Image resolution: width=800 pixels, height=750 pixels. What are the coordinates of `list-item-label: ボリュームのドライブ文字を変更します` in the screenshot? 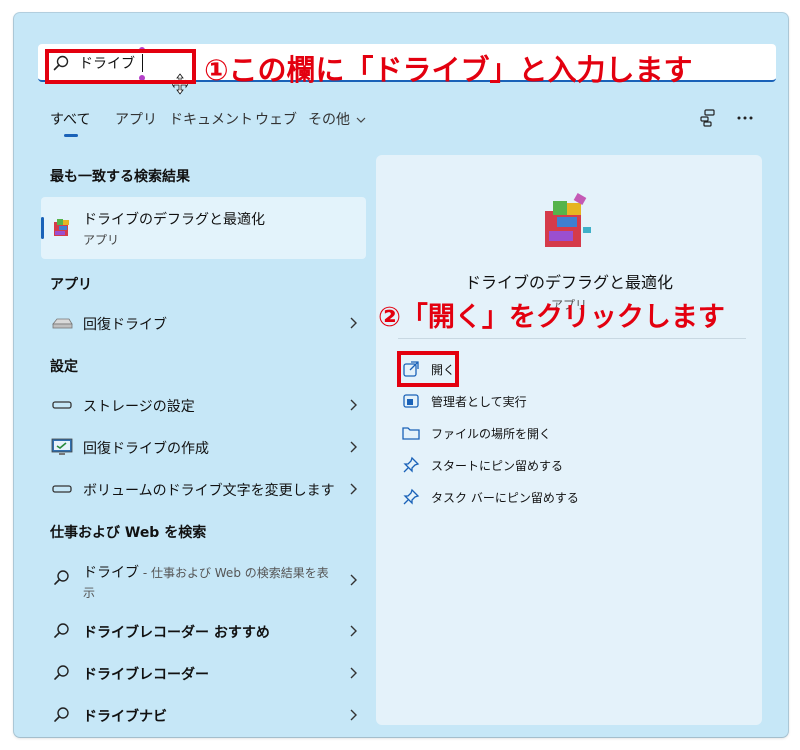 It's located at (209, 491).